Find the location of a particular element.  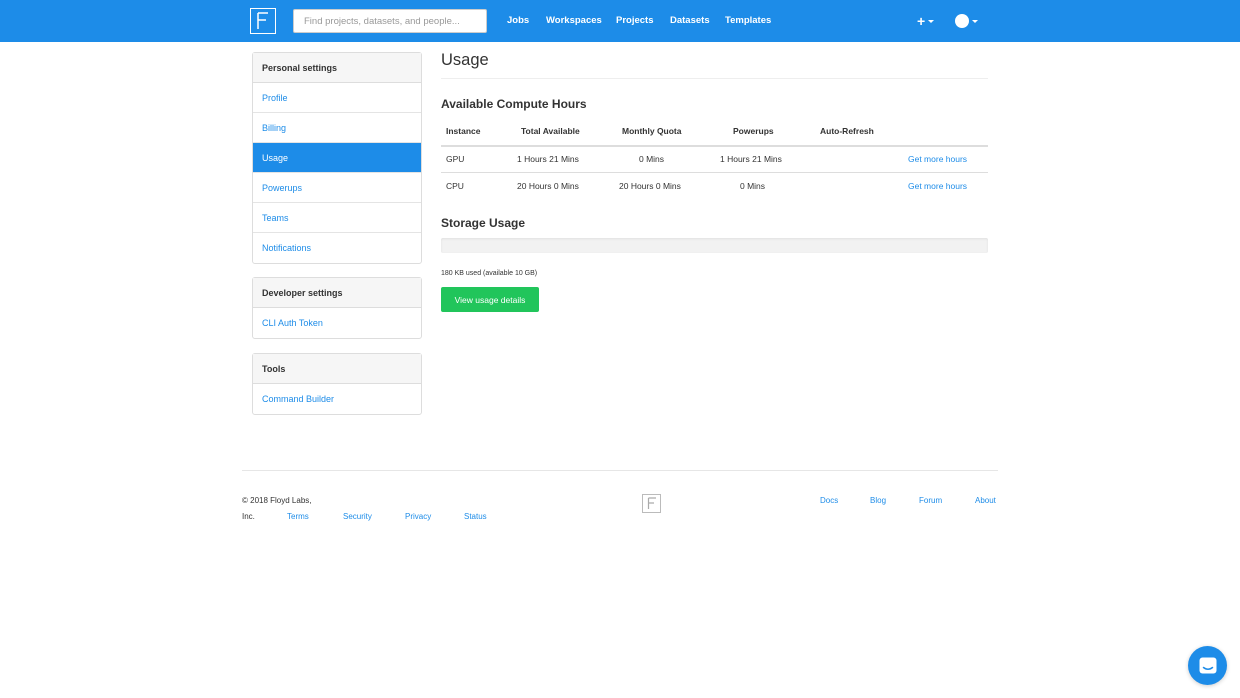

nav-datasets: Datasets is located at coordinates (690, 20).